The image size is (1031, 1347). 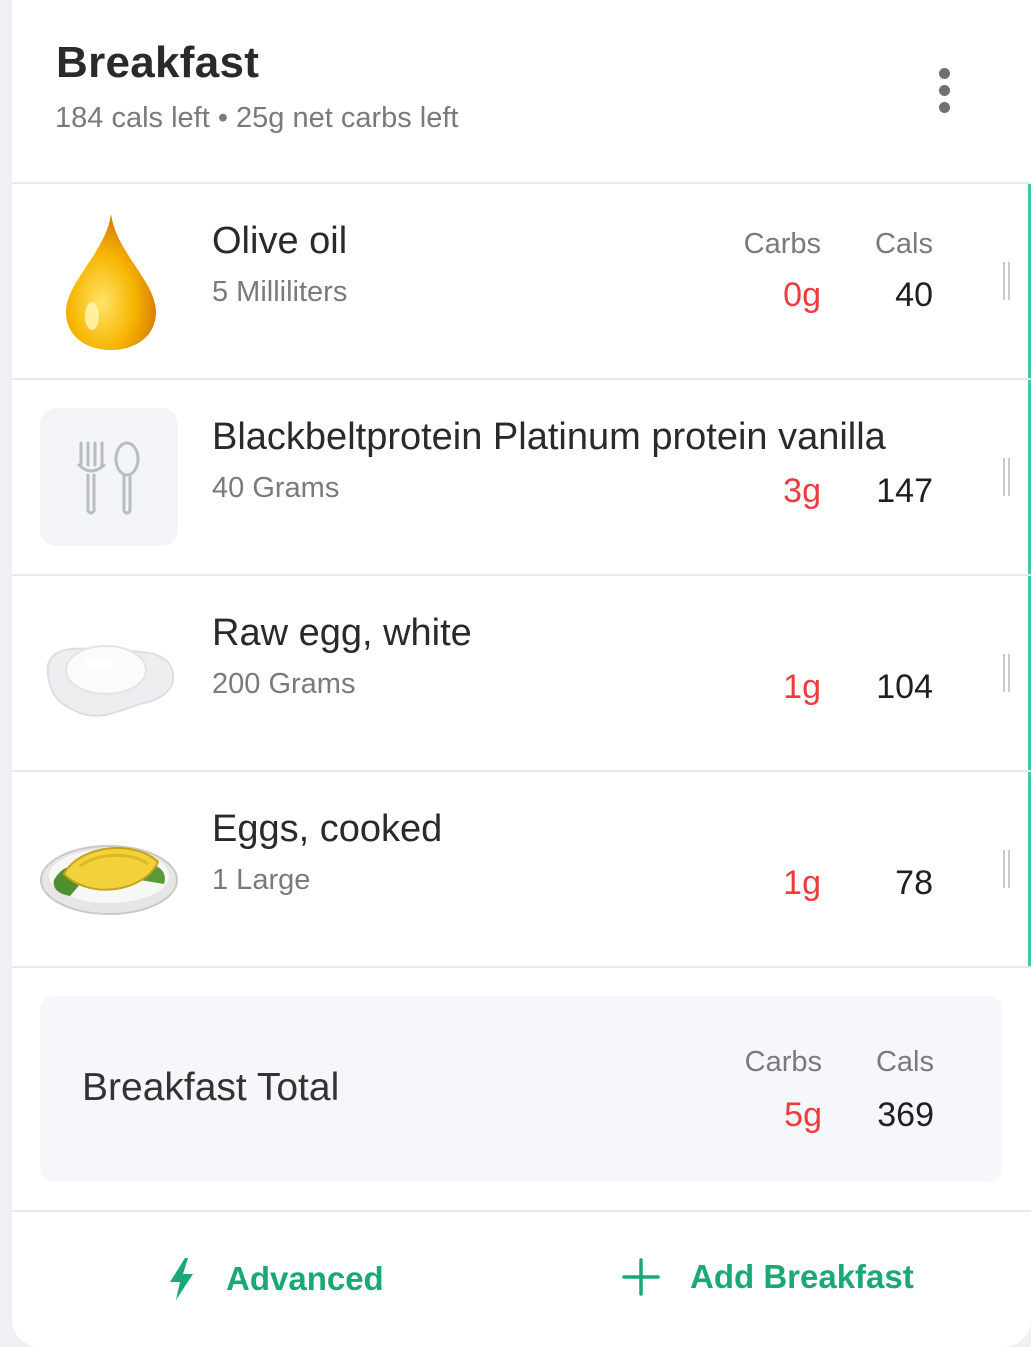 What do you see at coordinates (211, 1087) in the screenshot?
I see `total-label: Breakfast Total` at bounding box center [211, 1087].